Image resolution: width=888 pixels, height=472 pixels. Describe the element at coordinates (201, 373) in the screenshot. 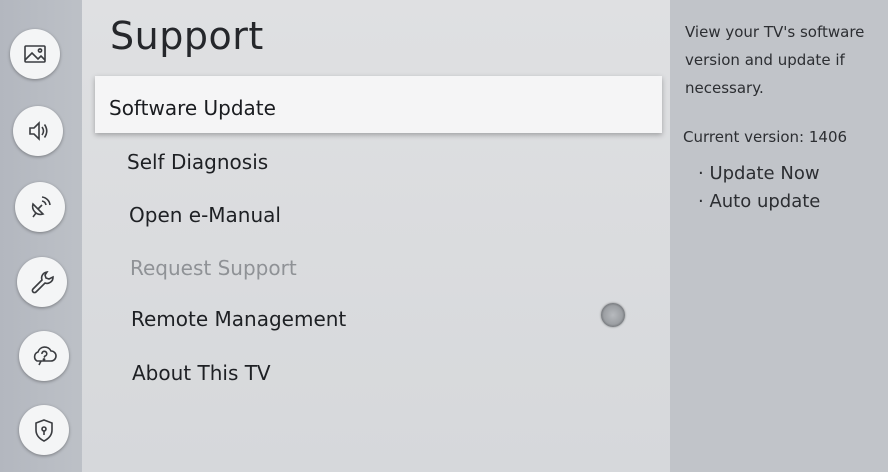

I see `menu-item-about-this-tv: About This TV` at that location.